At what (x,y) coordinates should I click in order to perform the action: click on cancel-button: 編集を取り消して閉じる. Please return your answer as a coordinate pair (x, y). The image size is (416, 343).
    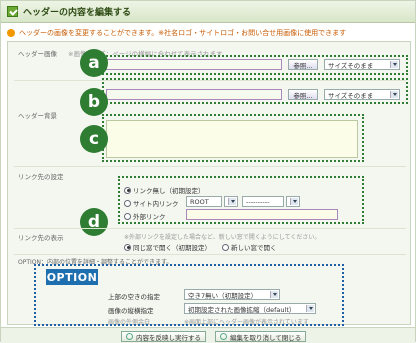
    Looking at the image, I should click on (261, 336).